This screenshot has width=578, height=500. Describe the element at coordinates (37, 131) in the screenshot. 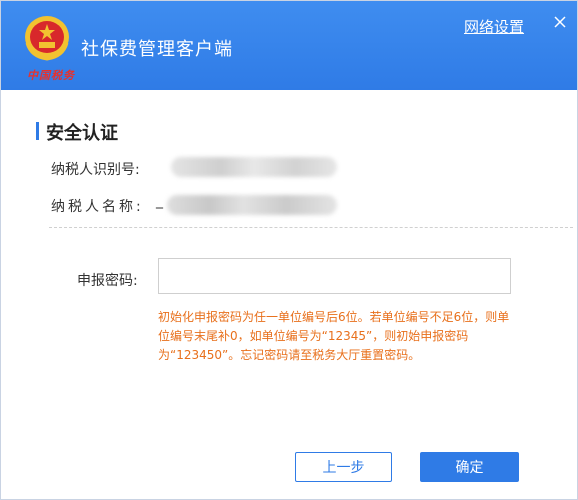

I see `section-accent-bar` at that location.